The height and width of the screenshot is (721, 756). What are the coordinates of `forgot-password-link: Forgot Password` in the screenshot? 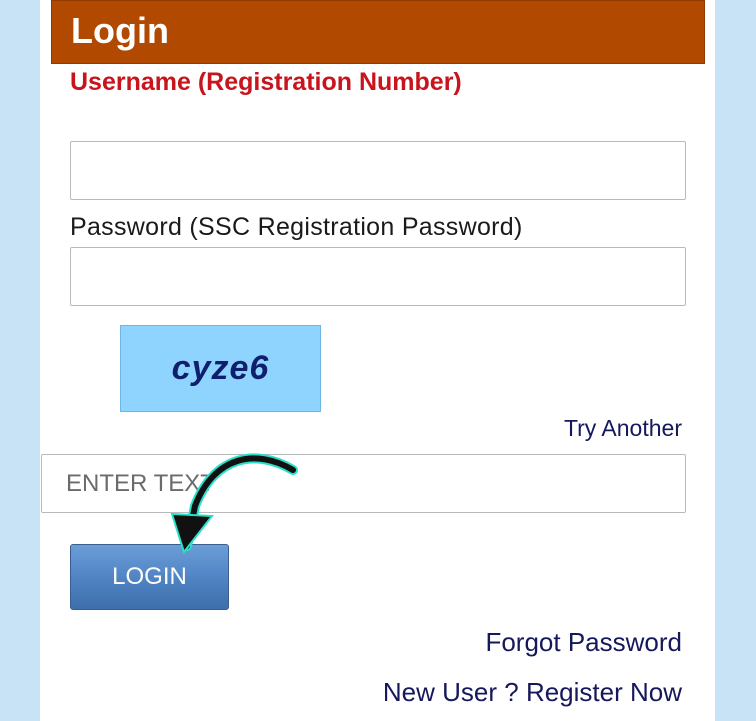 It's located at (583, 642).